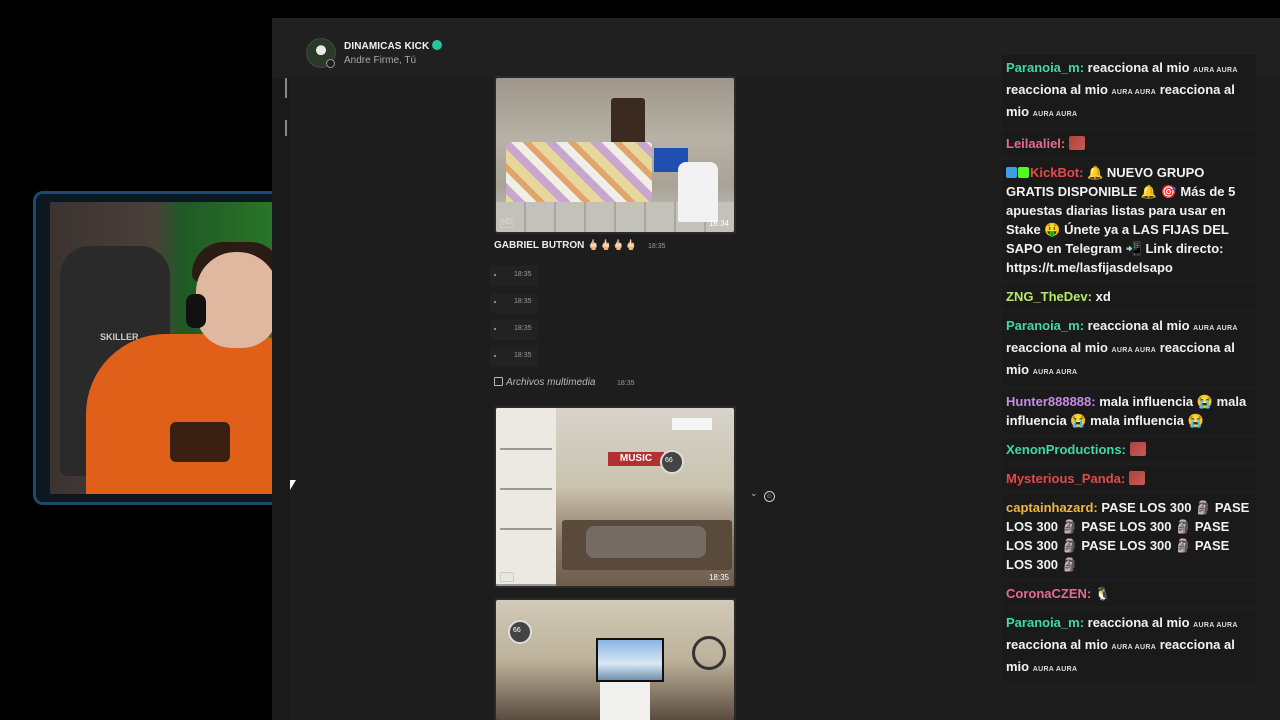 Image resolution: width=1280 pixels, height=720 pixels. What do you see at coordinates (692, 424) in the screenshot?
I see `air-conditioner` at bounding box center [692, 424].